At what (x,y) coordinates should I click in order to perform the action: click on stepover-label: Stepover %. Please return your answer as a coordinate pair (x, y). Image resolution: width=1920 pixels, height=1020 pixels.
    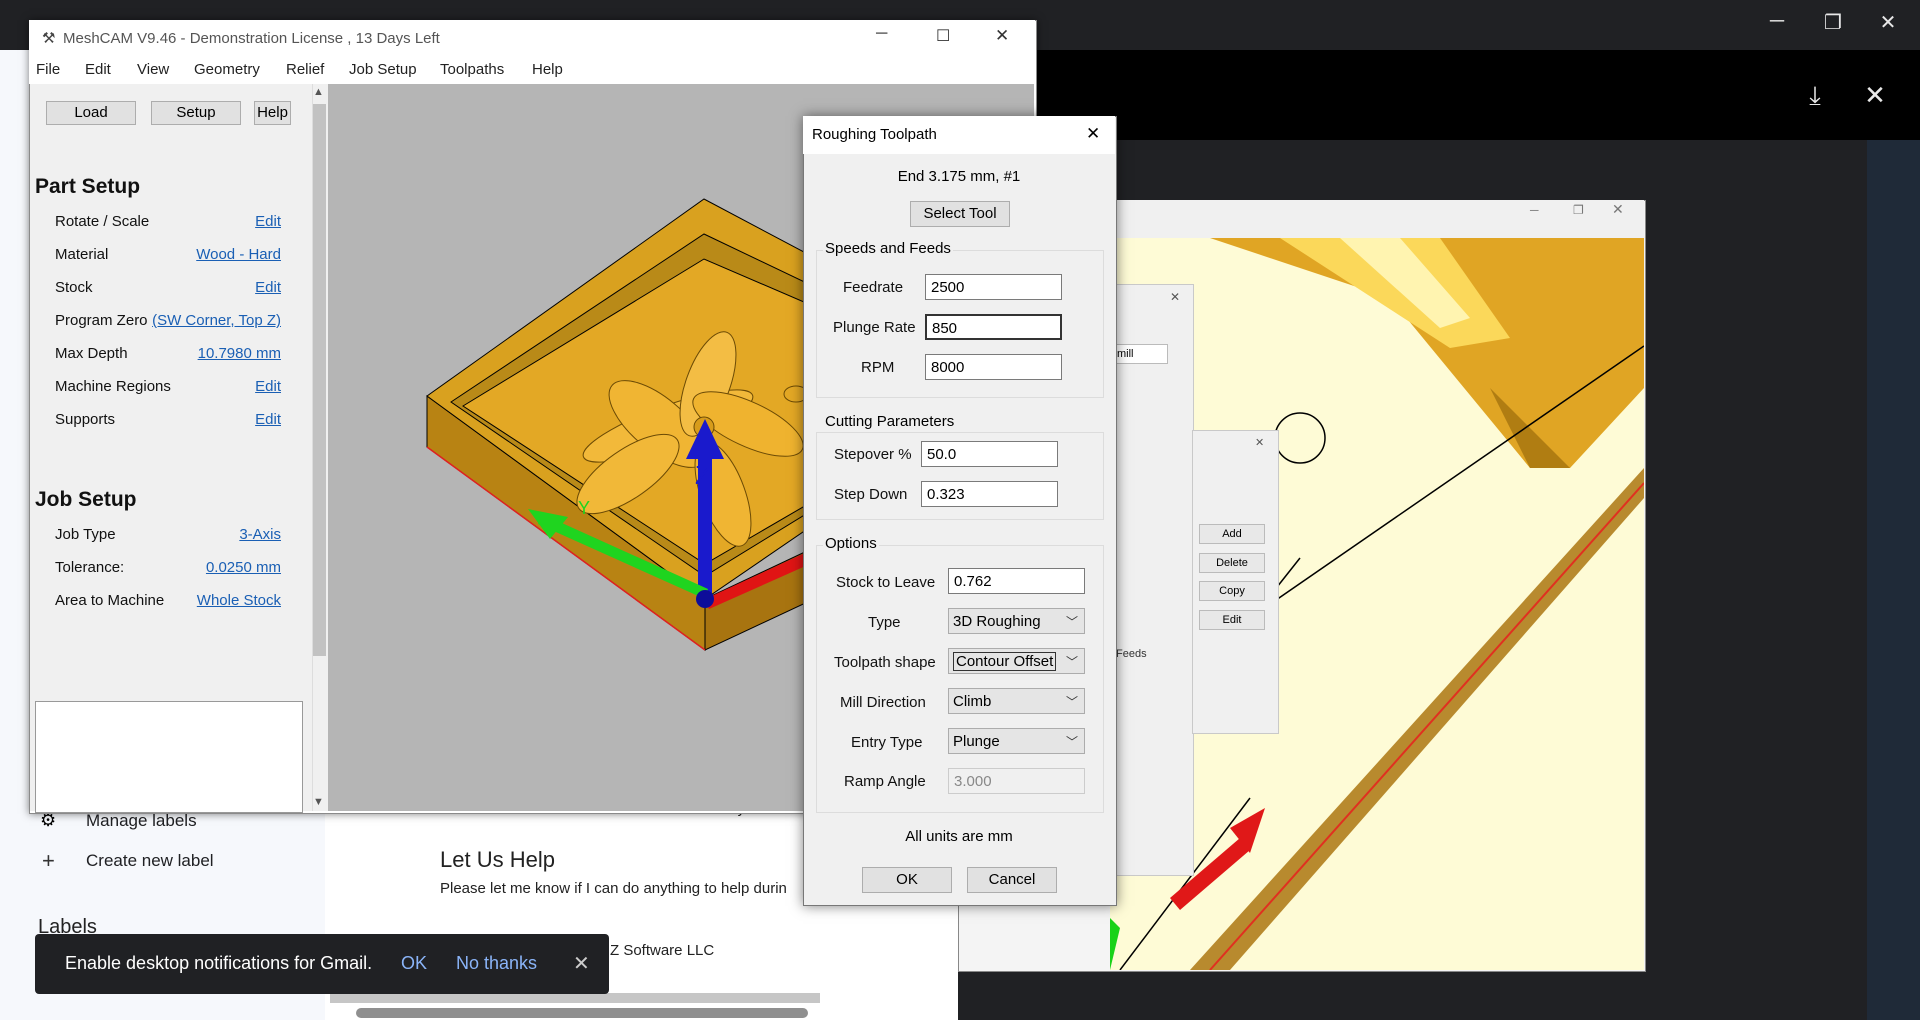
    Looking at the image, I should click on (873, 454).